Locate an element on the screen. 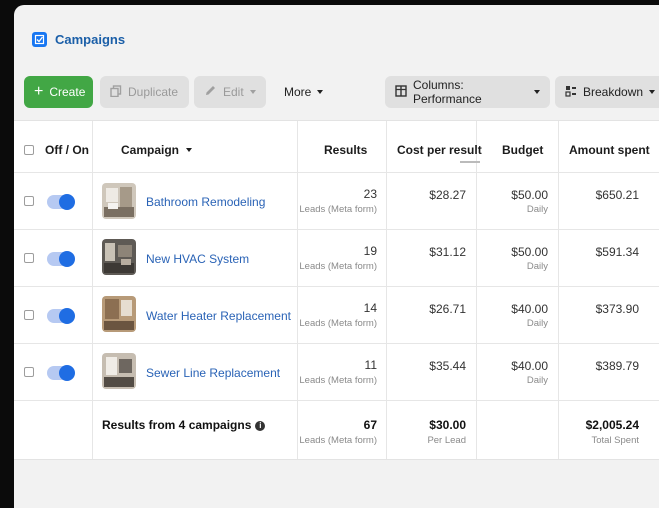 This screenshot has height=508, width=659. cost-value: $35.44 is located at coordinates (447, 366).